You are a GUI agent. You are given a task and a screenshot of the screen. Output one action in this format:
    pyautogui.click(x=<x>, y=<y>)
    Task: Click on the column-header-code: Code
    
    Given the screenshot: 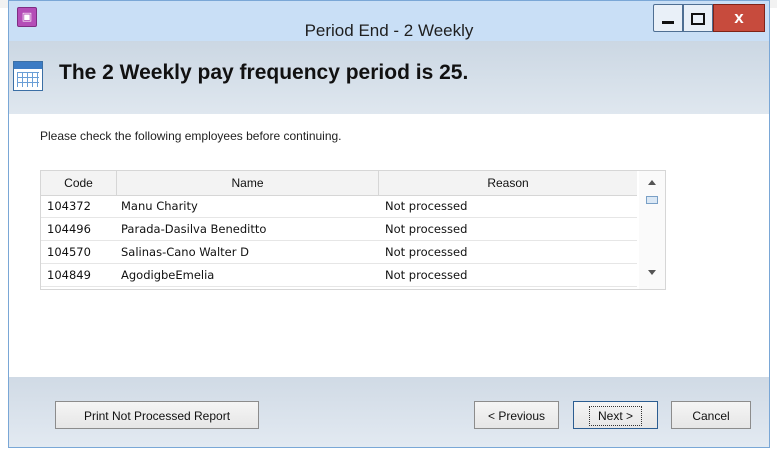 What is the action you would take?
    pyautogui.click(x=79, y=183)
    